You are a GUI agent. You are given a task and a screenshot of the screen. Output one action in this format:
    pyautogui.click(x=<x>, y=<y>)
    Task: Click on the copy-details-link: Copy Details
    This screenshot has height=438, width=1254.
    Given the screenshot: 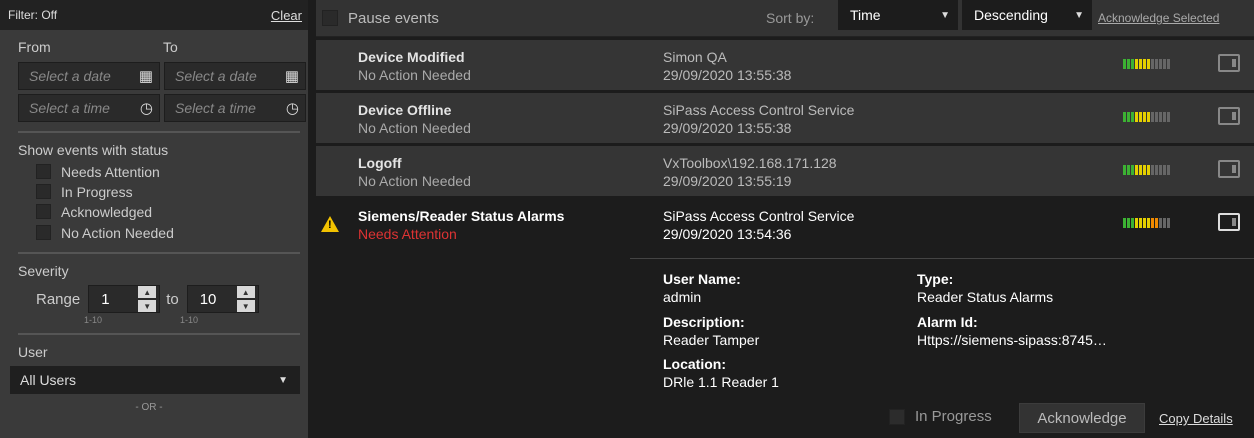 What is the action you would take?
    pyautogui.click(x=1196, y=418)
    